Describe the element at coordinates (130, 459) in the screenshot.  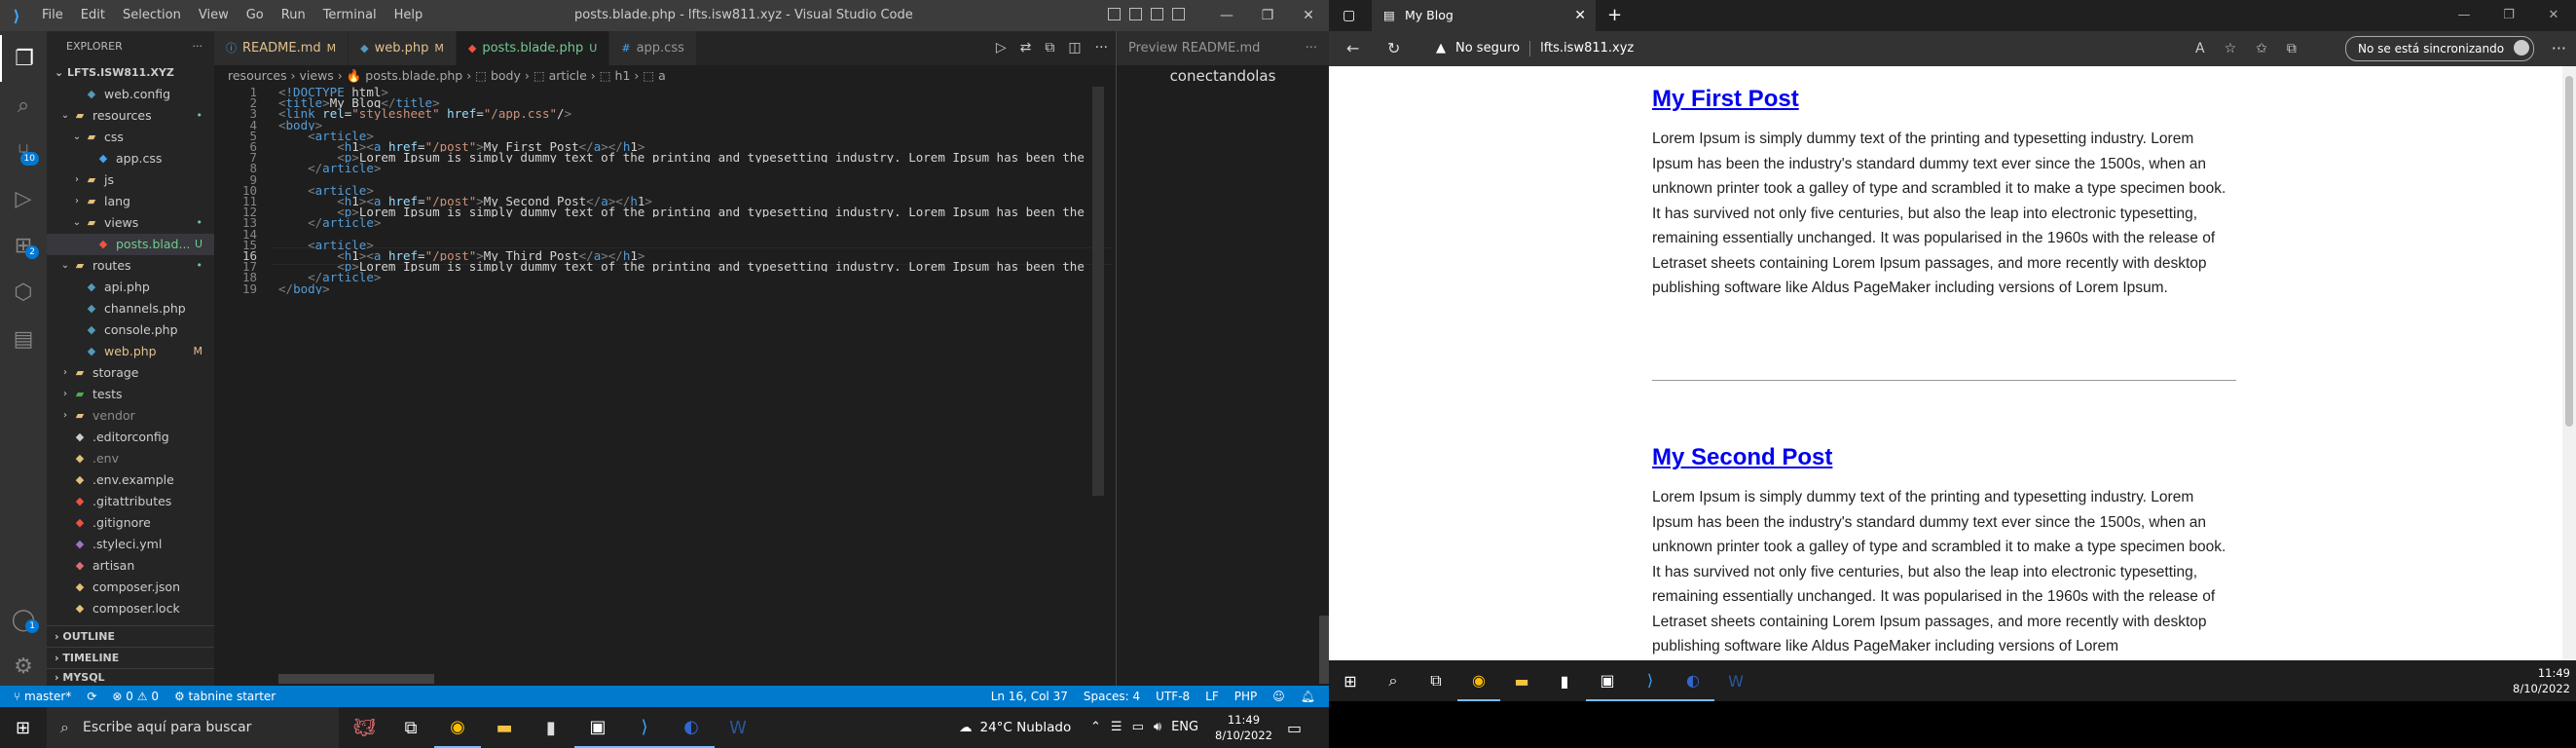
I see `tree-file: ◆ .env` at that location.